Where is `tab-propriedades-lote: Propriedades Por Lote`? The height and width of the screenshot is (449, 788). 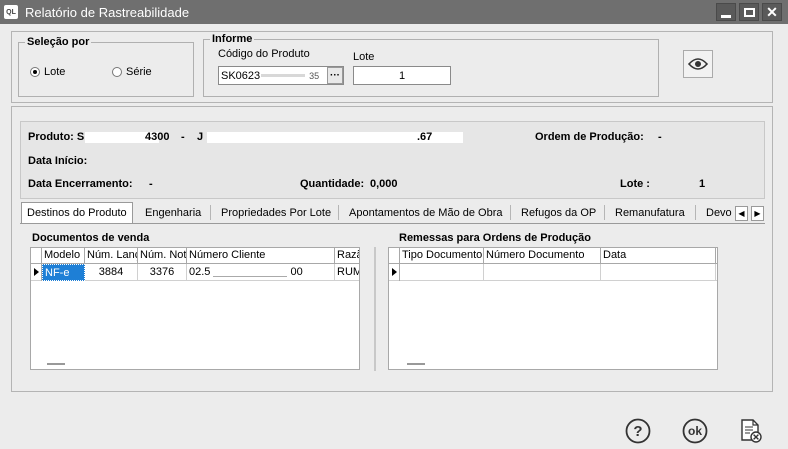 tab-propriedades-lote: Propriedades Por Lote is located at coordinates (276, 212).